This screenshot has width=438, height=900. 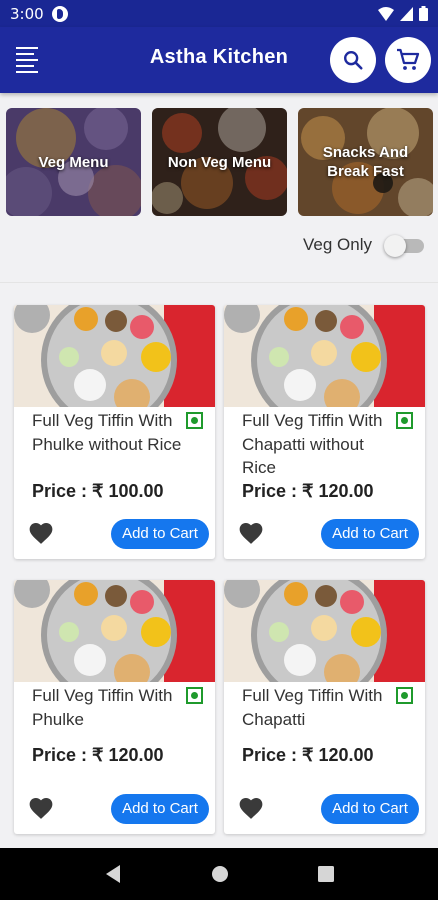 I want to click on search-button, so click(x=353, y=60).